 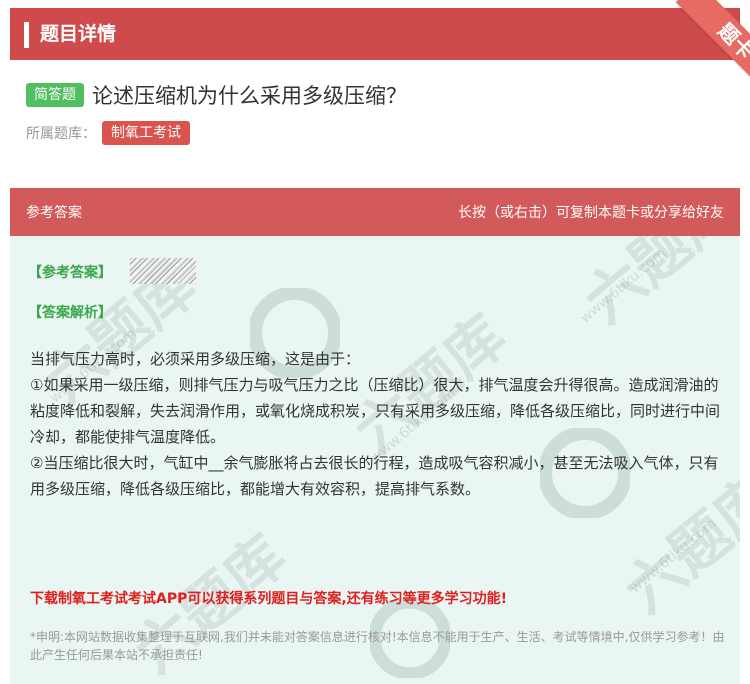 What do you see at coordinates (26, 35) in the screenshot?
I see `header-accent-bar` at bounding box center [26, 35].